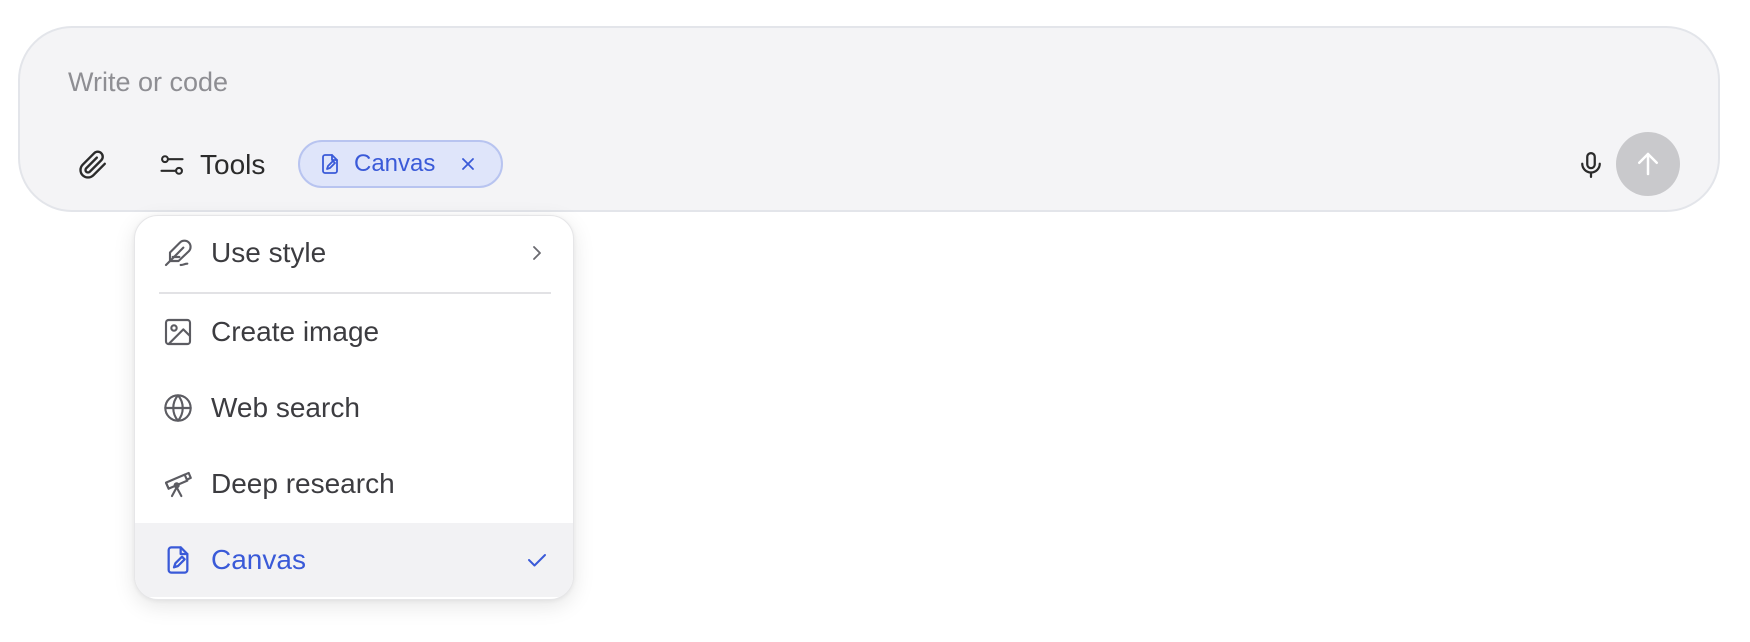 This screenshot has width=1750, height=642. I want to click on checkmark-icon, so click(537, 560).